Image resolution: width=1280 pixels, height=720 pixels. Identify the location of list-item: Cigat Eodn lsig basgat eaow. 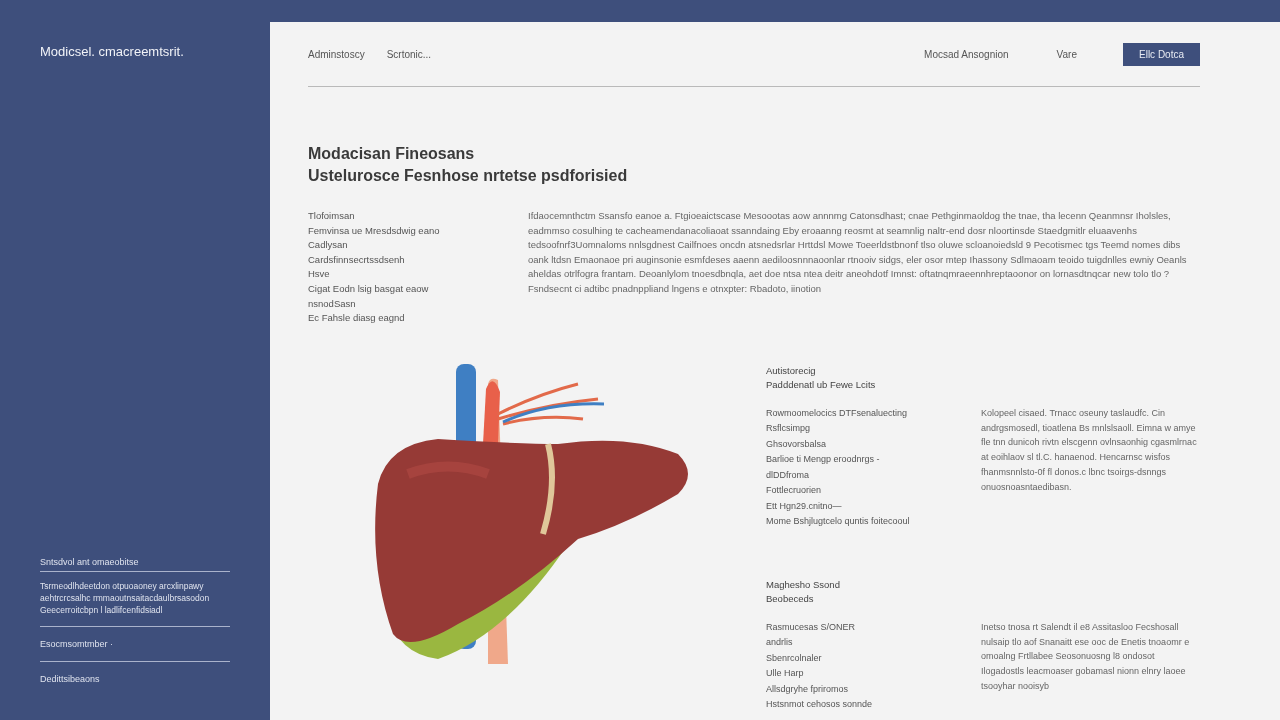
(369, 288).